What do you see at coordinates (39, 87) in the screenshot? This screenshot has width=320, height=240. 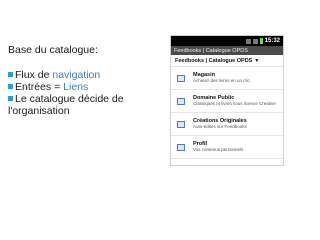 I see `bullet-text: Entrées =` at bounding box center [39, 87].